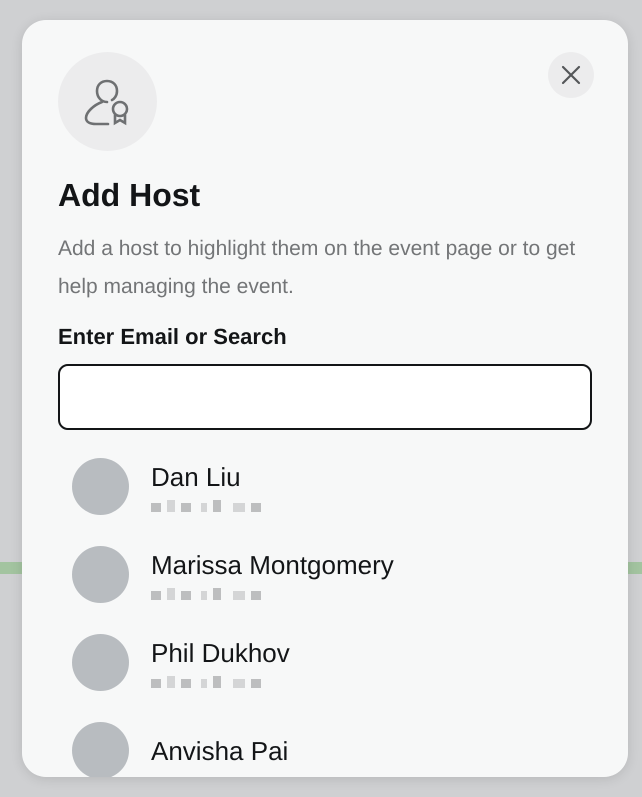 This screenshot has width=642, height=797. Describe the element at coordinates (173, 337) in the screenshot. I see `field-label: Enter Email or Search` at that location.